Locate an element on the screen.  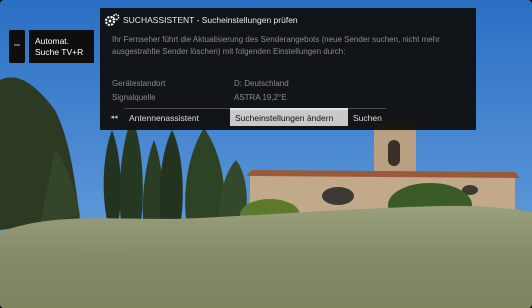
search-button: Suchen is located at coordinates (367, 117).